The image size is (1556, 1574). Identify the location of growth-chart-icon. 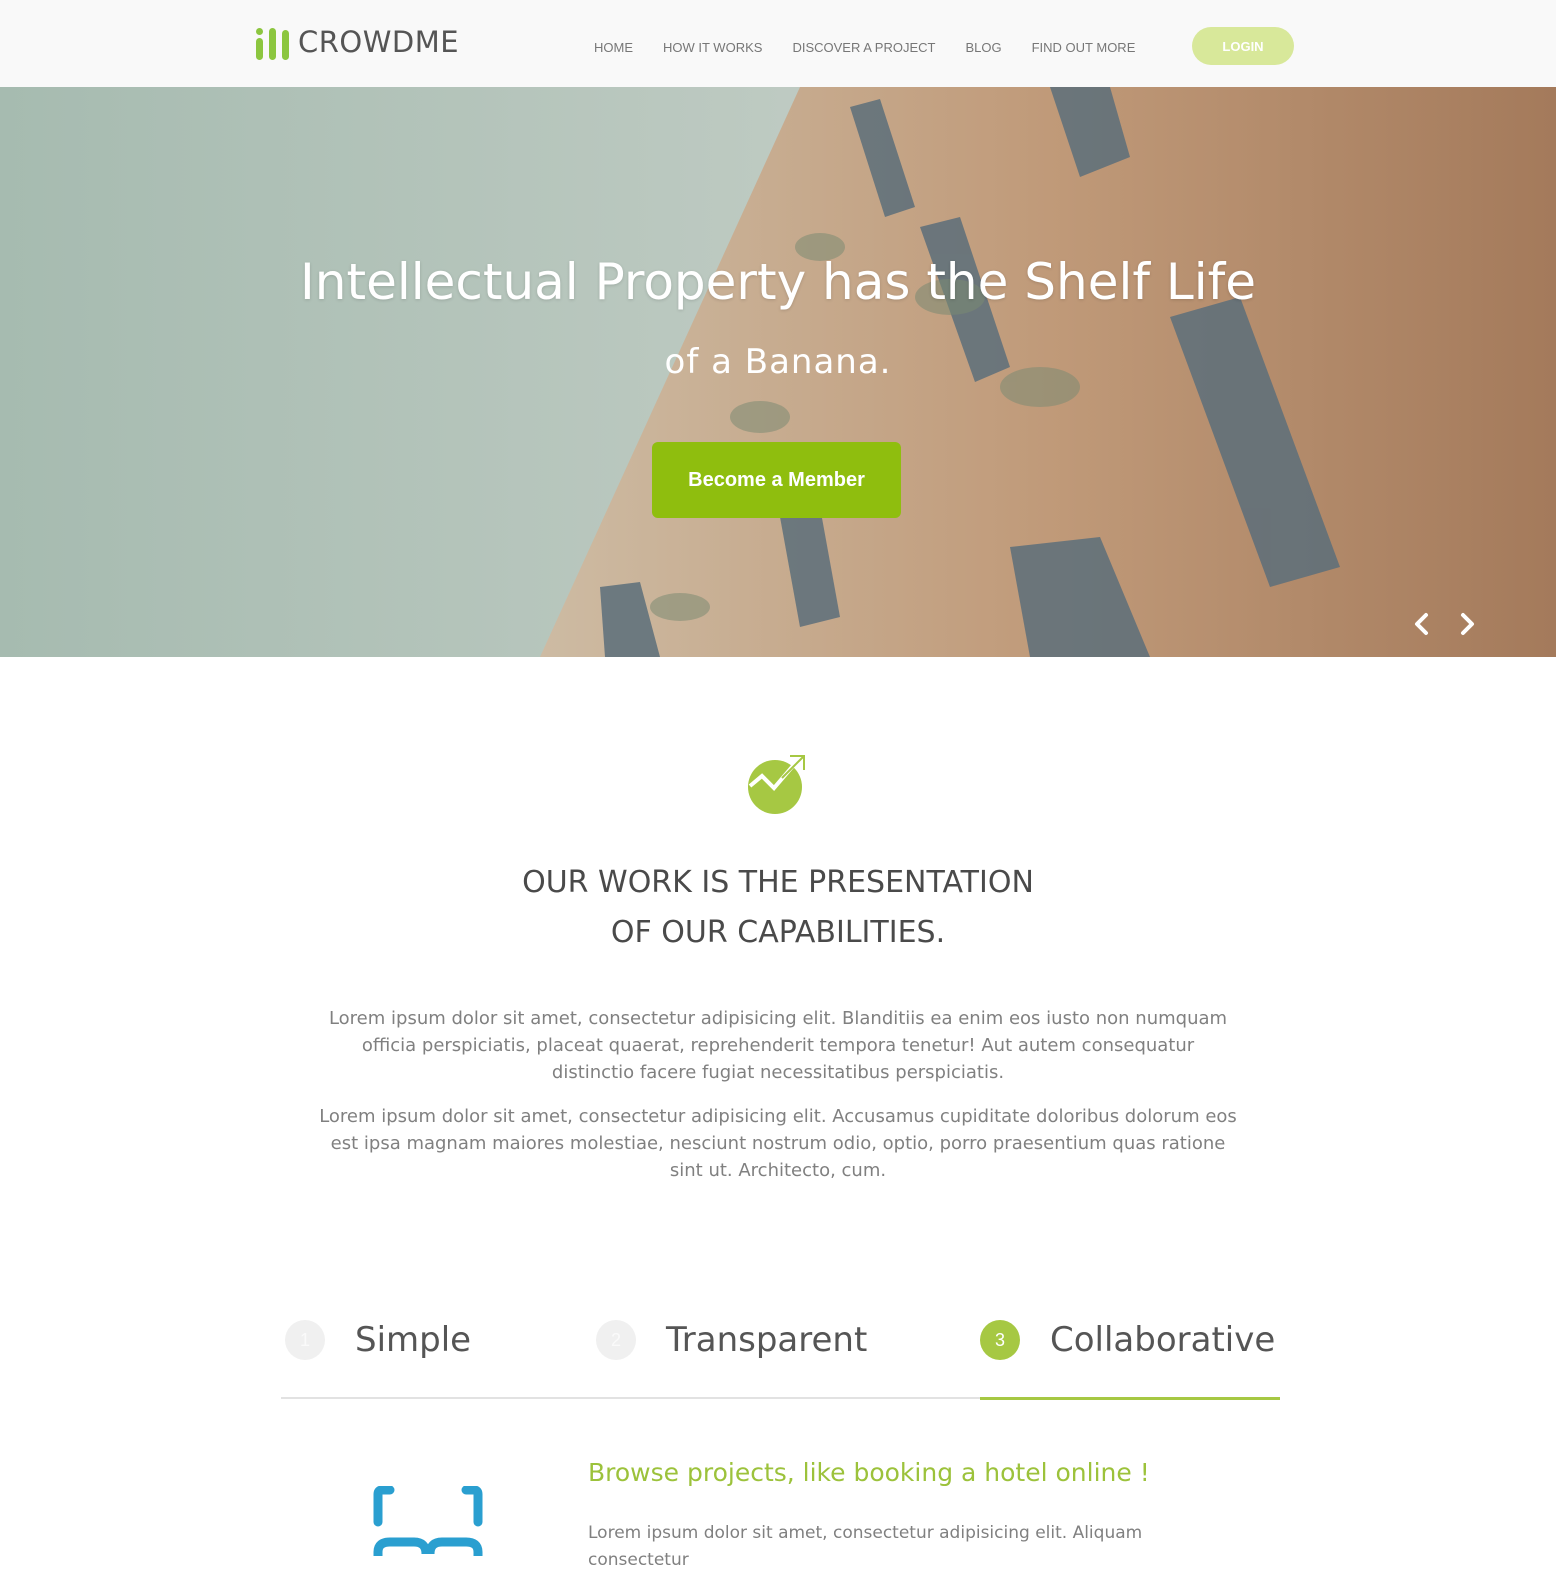
(776, 784).